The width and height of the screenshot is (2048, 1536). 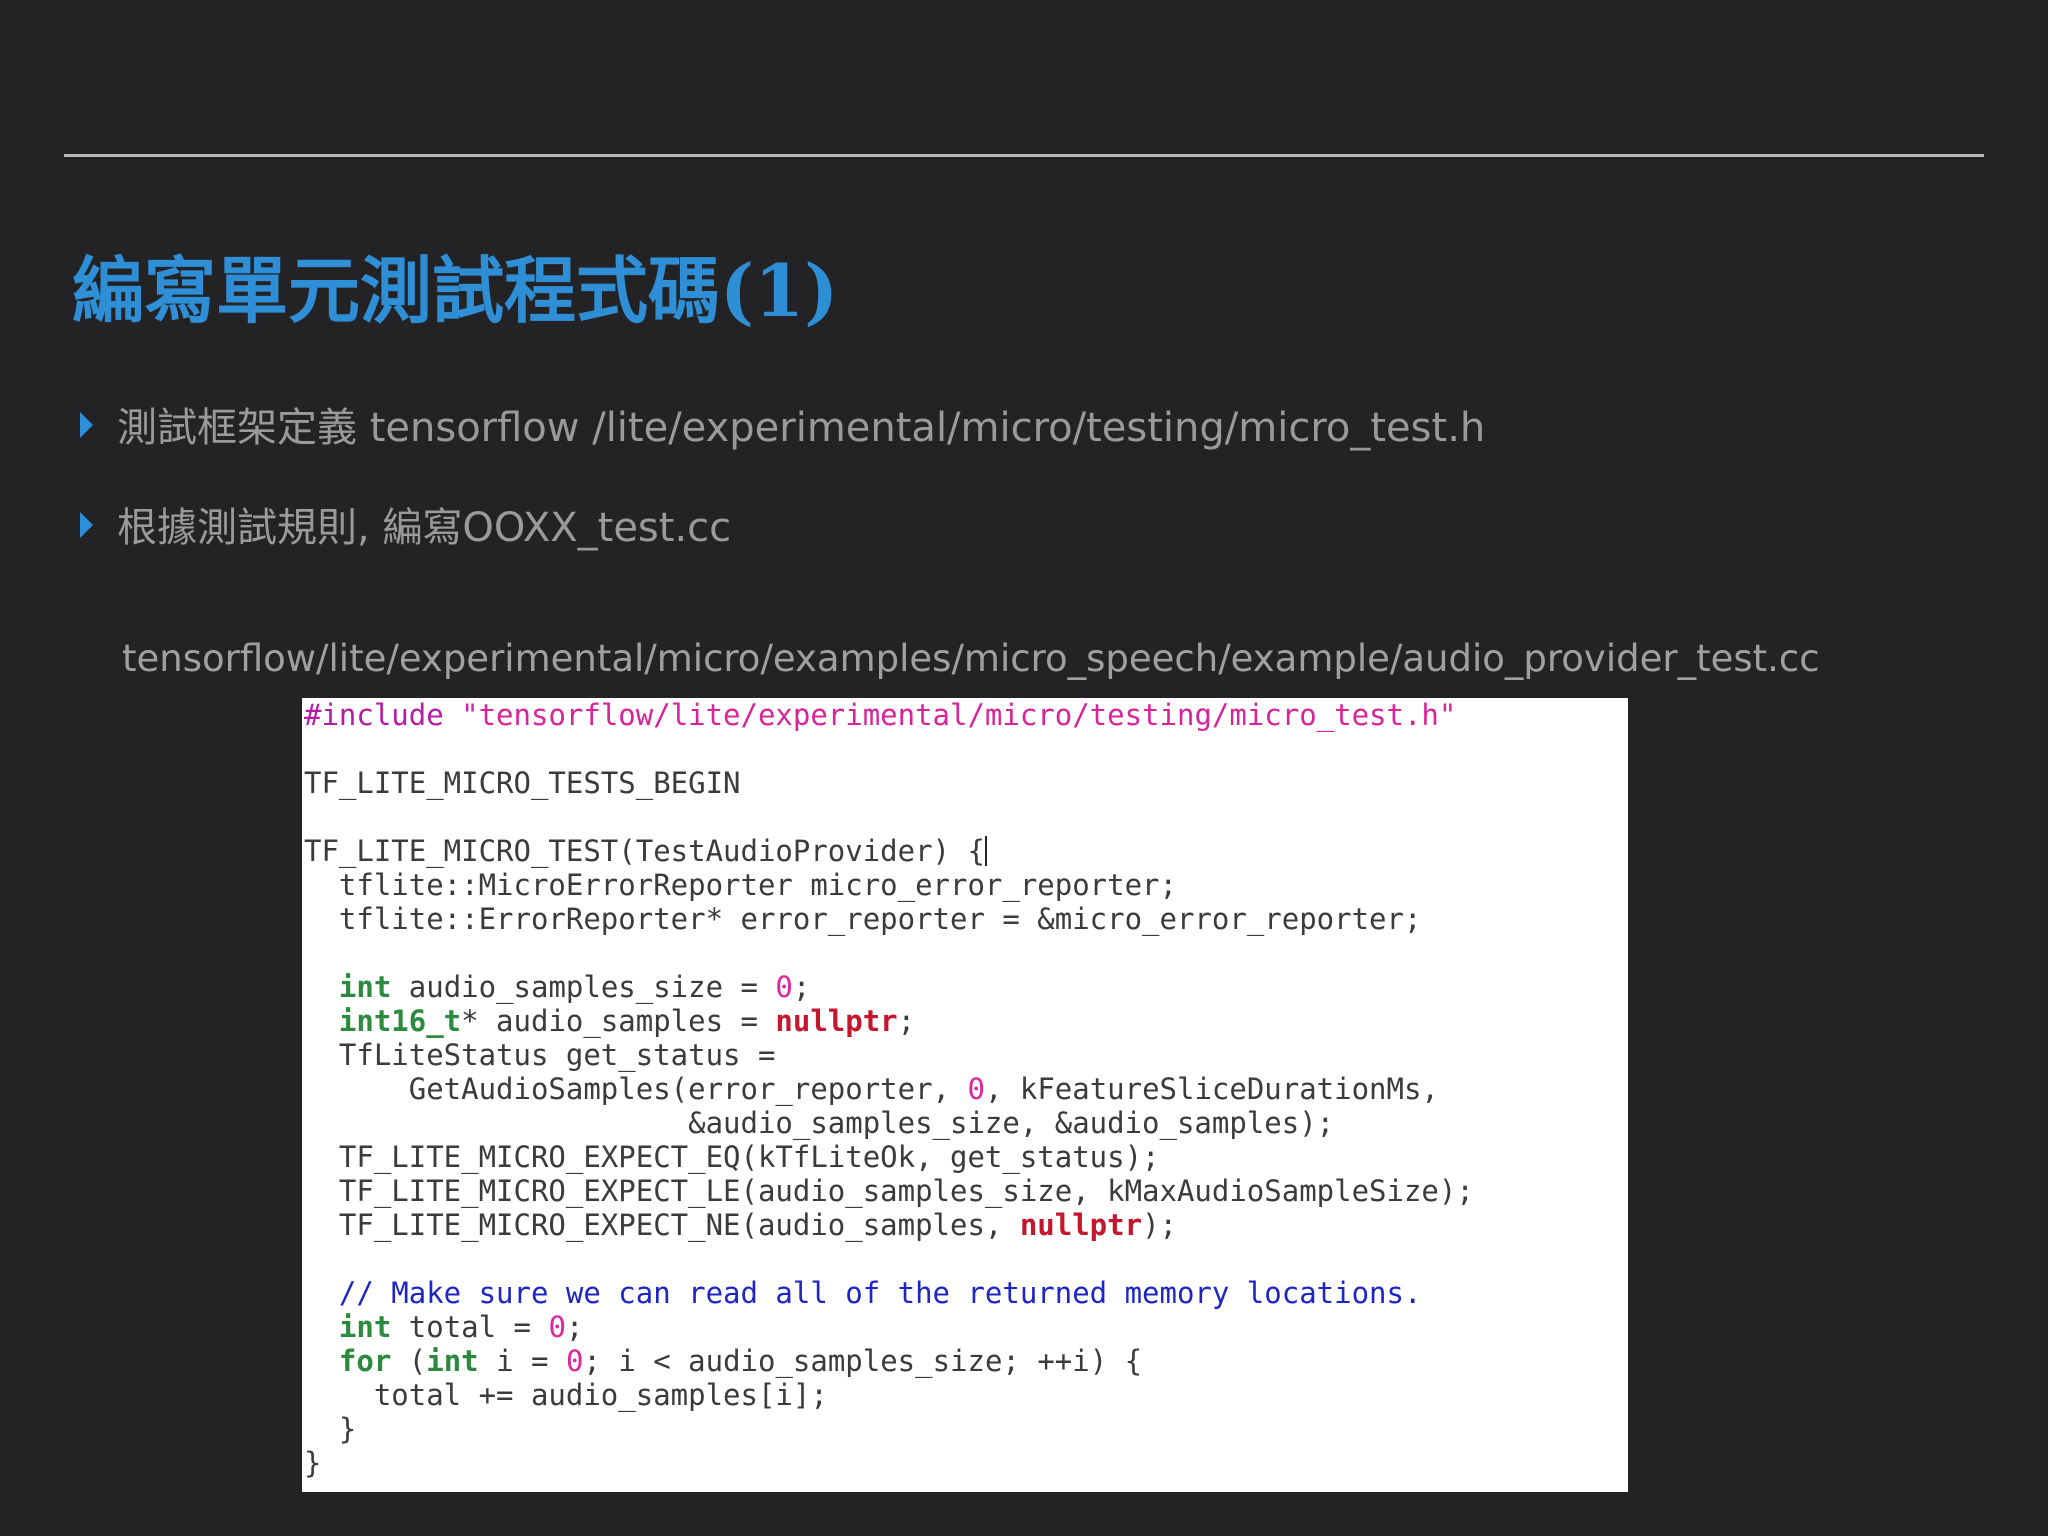 What do you see at coordinates (1159, 1225) in the screenshot?
I see `code-token: );` at bounding box center [1159, 1225].